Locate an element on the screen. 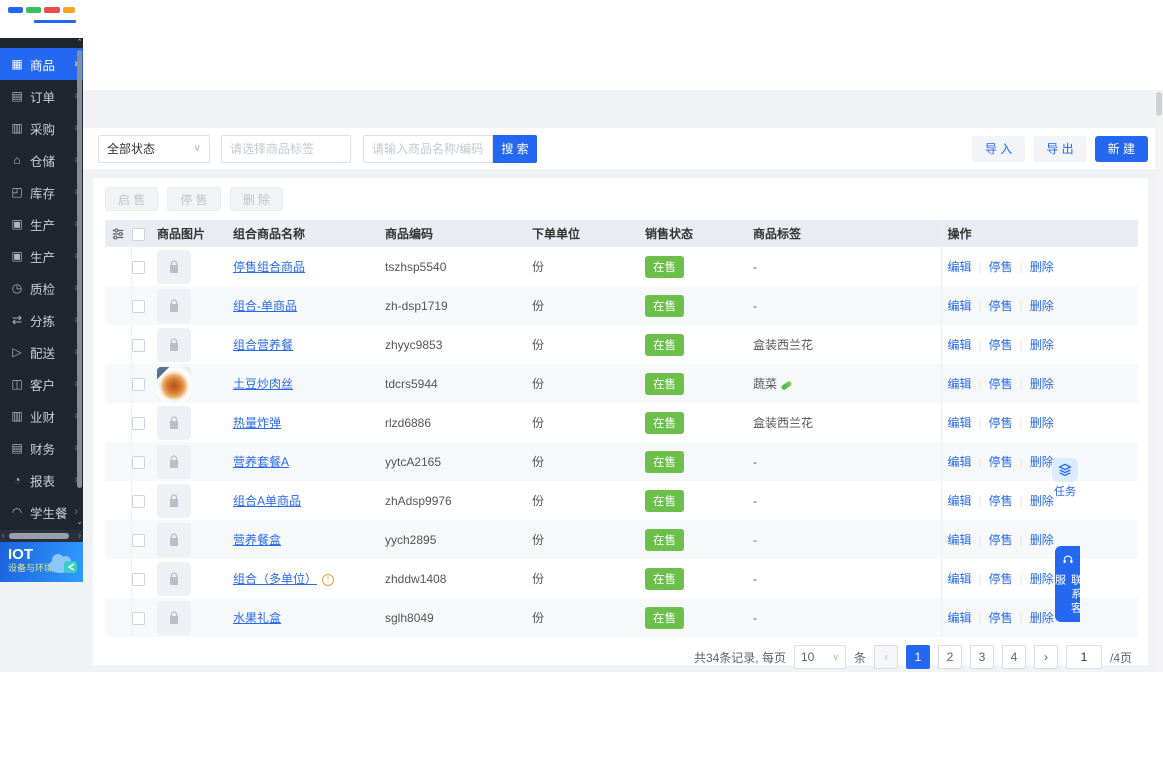 Image resolution: width=1163 pixels, height=762 pixels. product-name-link: 停售组合商品 is located at coordinates (269, 267).